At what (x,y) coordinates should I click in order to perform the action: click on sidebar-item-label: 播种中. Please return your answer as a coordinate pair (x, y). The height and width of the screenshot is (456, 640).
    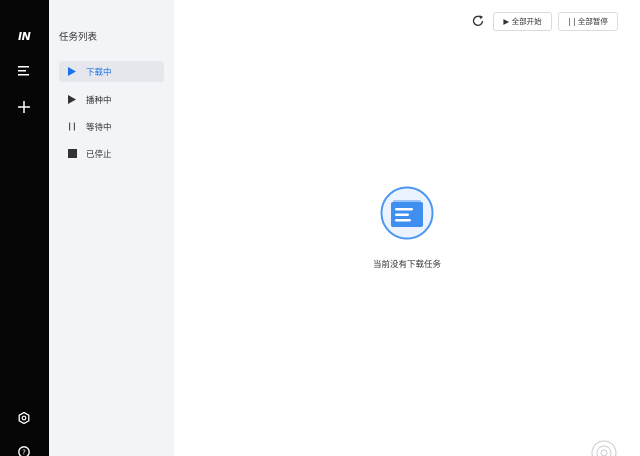
    Looking at the image, I should click on (99, 100).